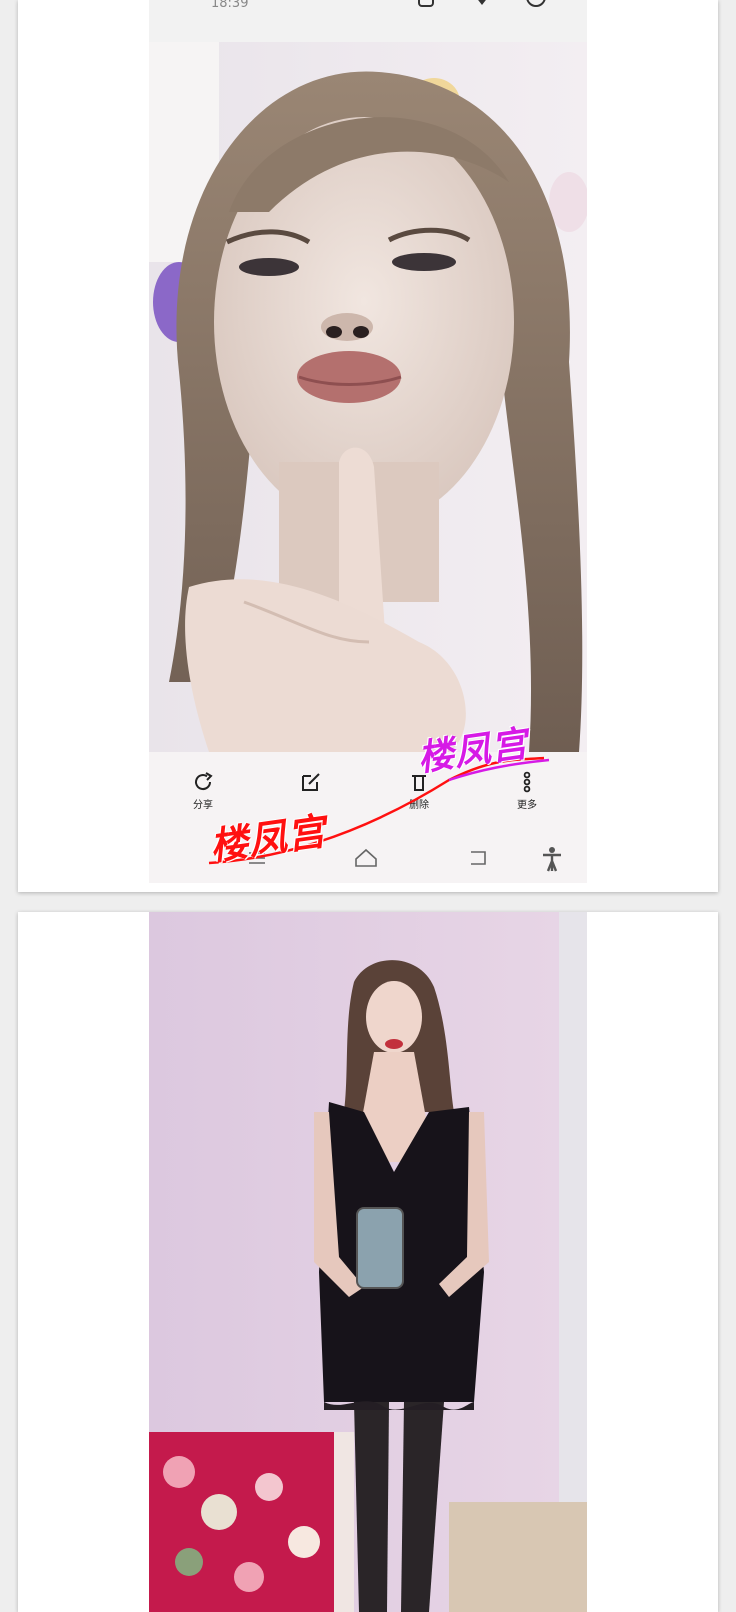 This screenshot has width=736, height=1612. What do you see at coordinates (230, 5) in the screenshot?
I see `status-time: 18:39` at bounding box center [230, 5].